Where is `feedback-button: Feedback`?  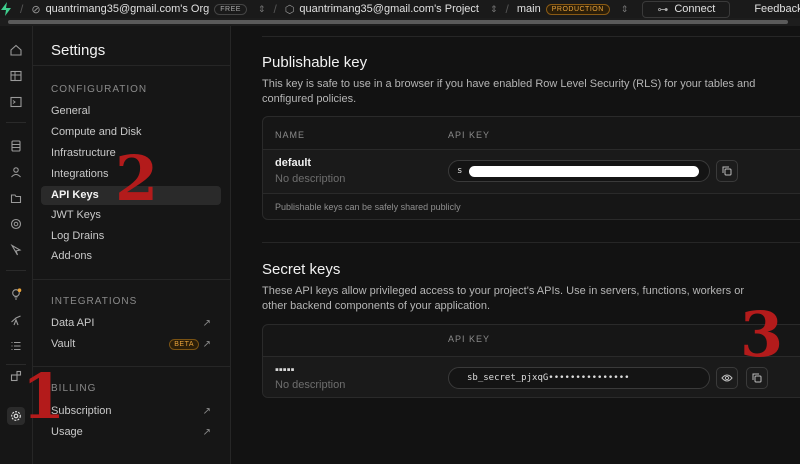
feedback-button: Feedback is located at coordinates (777, 9).